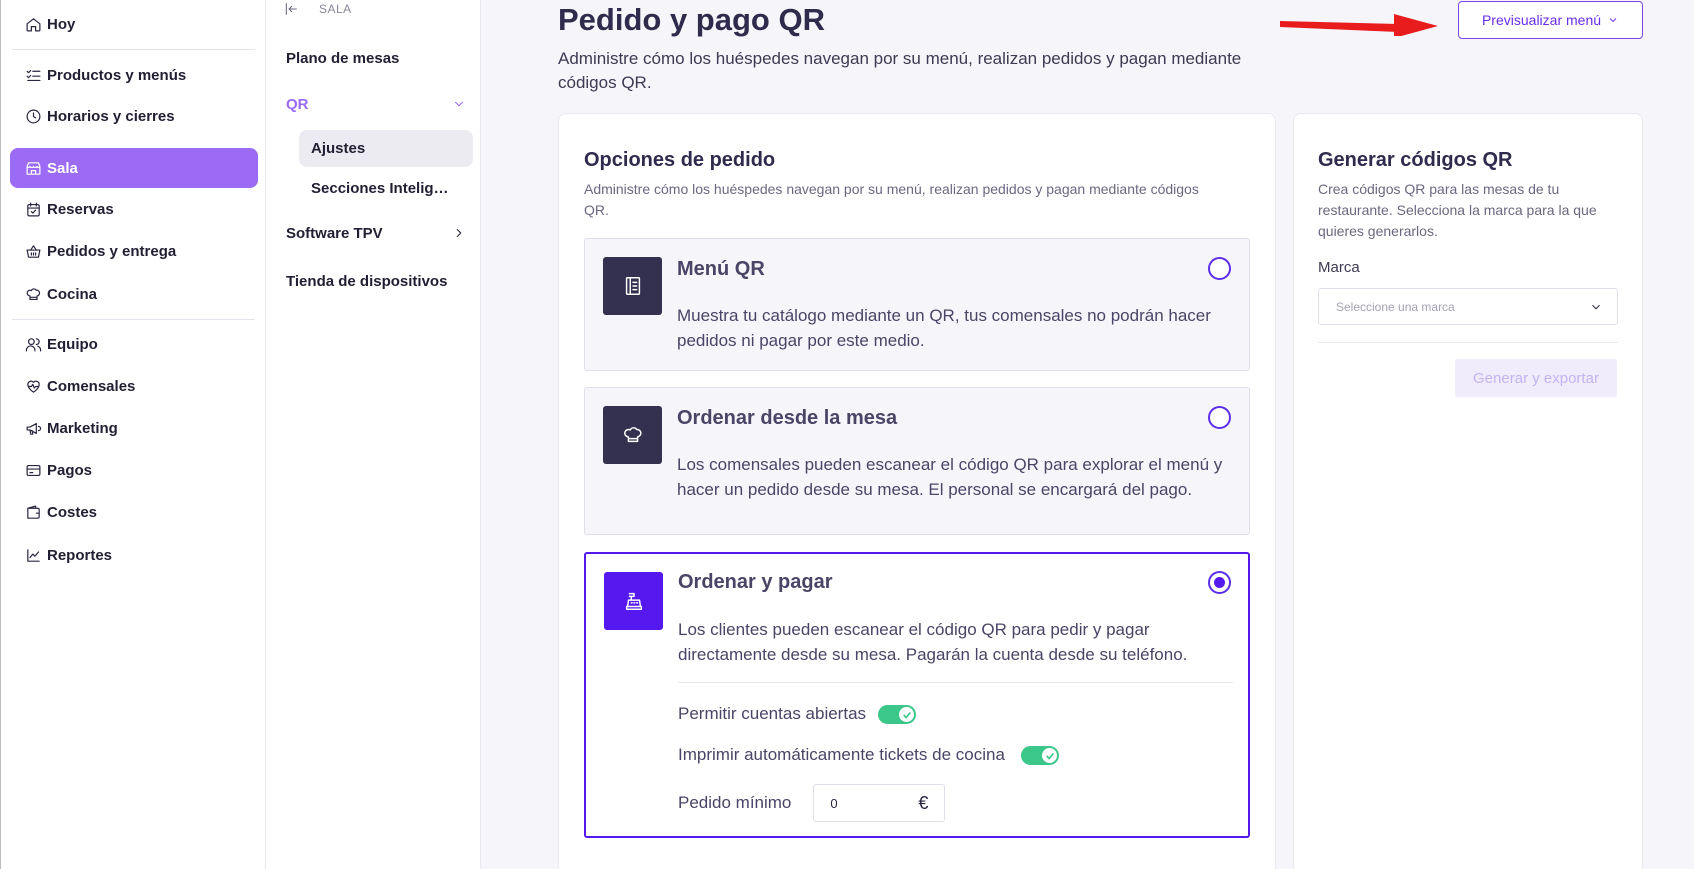  I want to click on sidebar-item-marketing: Marketing, so click(134, 428).